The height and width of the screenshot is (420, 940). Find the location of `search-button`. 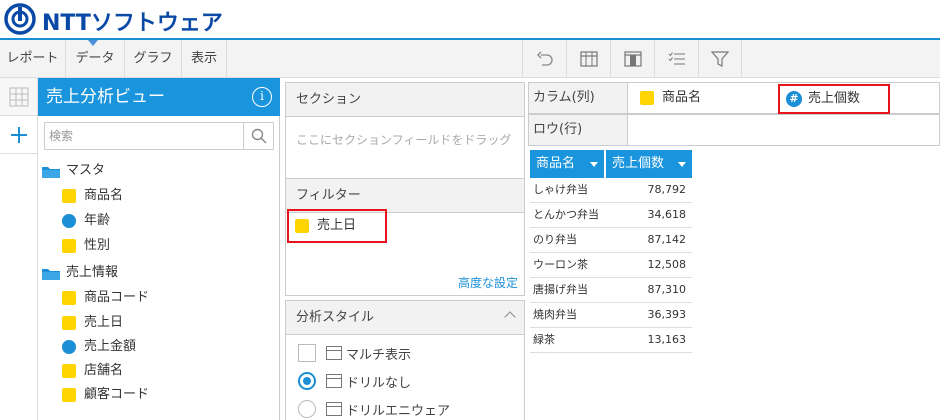

search-button is located at coordinates (258, 136).